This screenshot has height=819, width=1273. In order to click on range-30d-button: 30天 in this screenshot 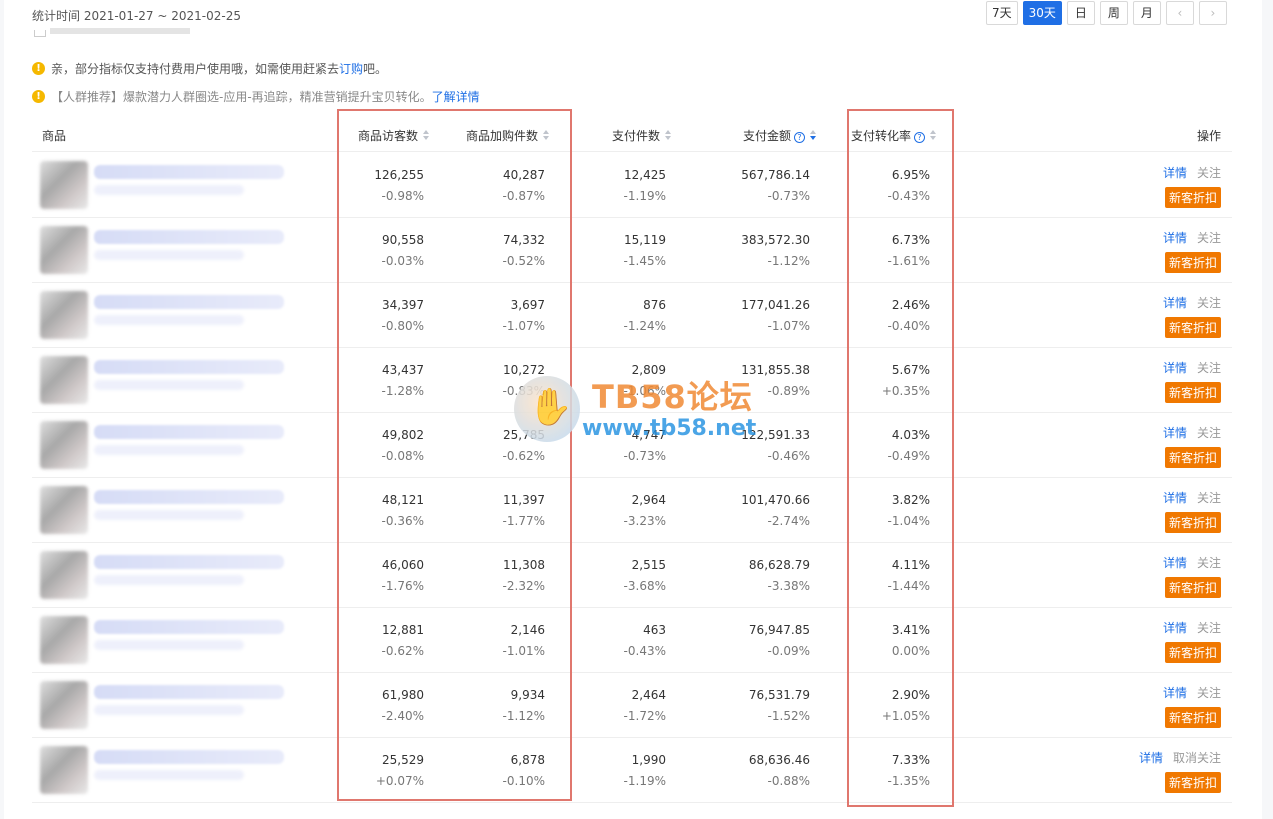, I will do `click(1042, 13)`.